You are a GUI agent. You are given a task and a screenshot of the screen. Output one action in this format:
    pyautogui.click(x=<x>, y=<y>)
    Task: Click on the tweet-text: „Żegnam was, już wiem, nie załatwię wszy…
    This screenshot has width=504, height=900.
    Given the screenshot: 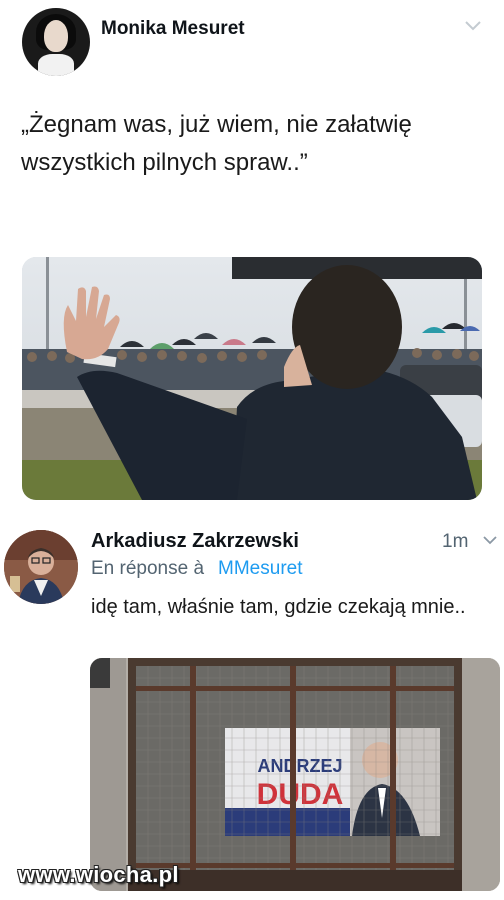 What is the action you would take?
    pyautogui.click(x=216, y=143)
    